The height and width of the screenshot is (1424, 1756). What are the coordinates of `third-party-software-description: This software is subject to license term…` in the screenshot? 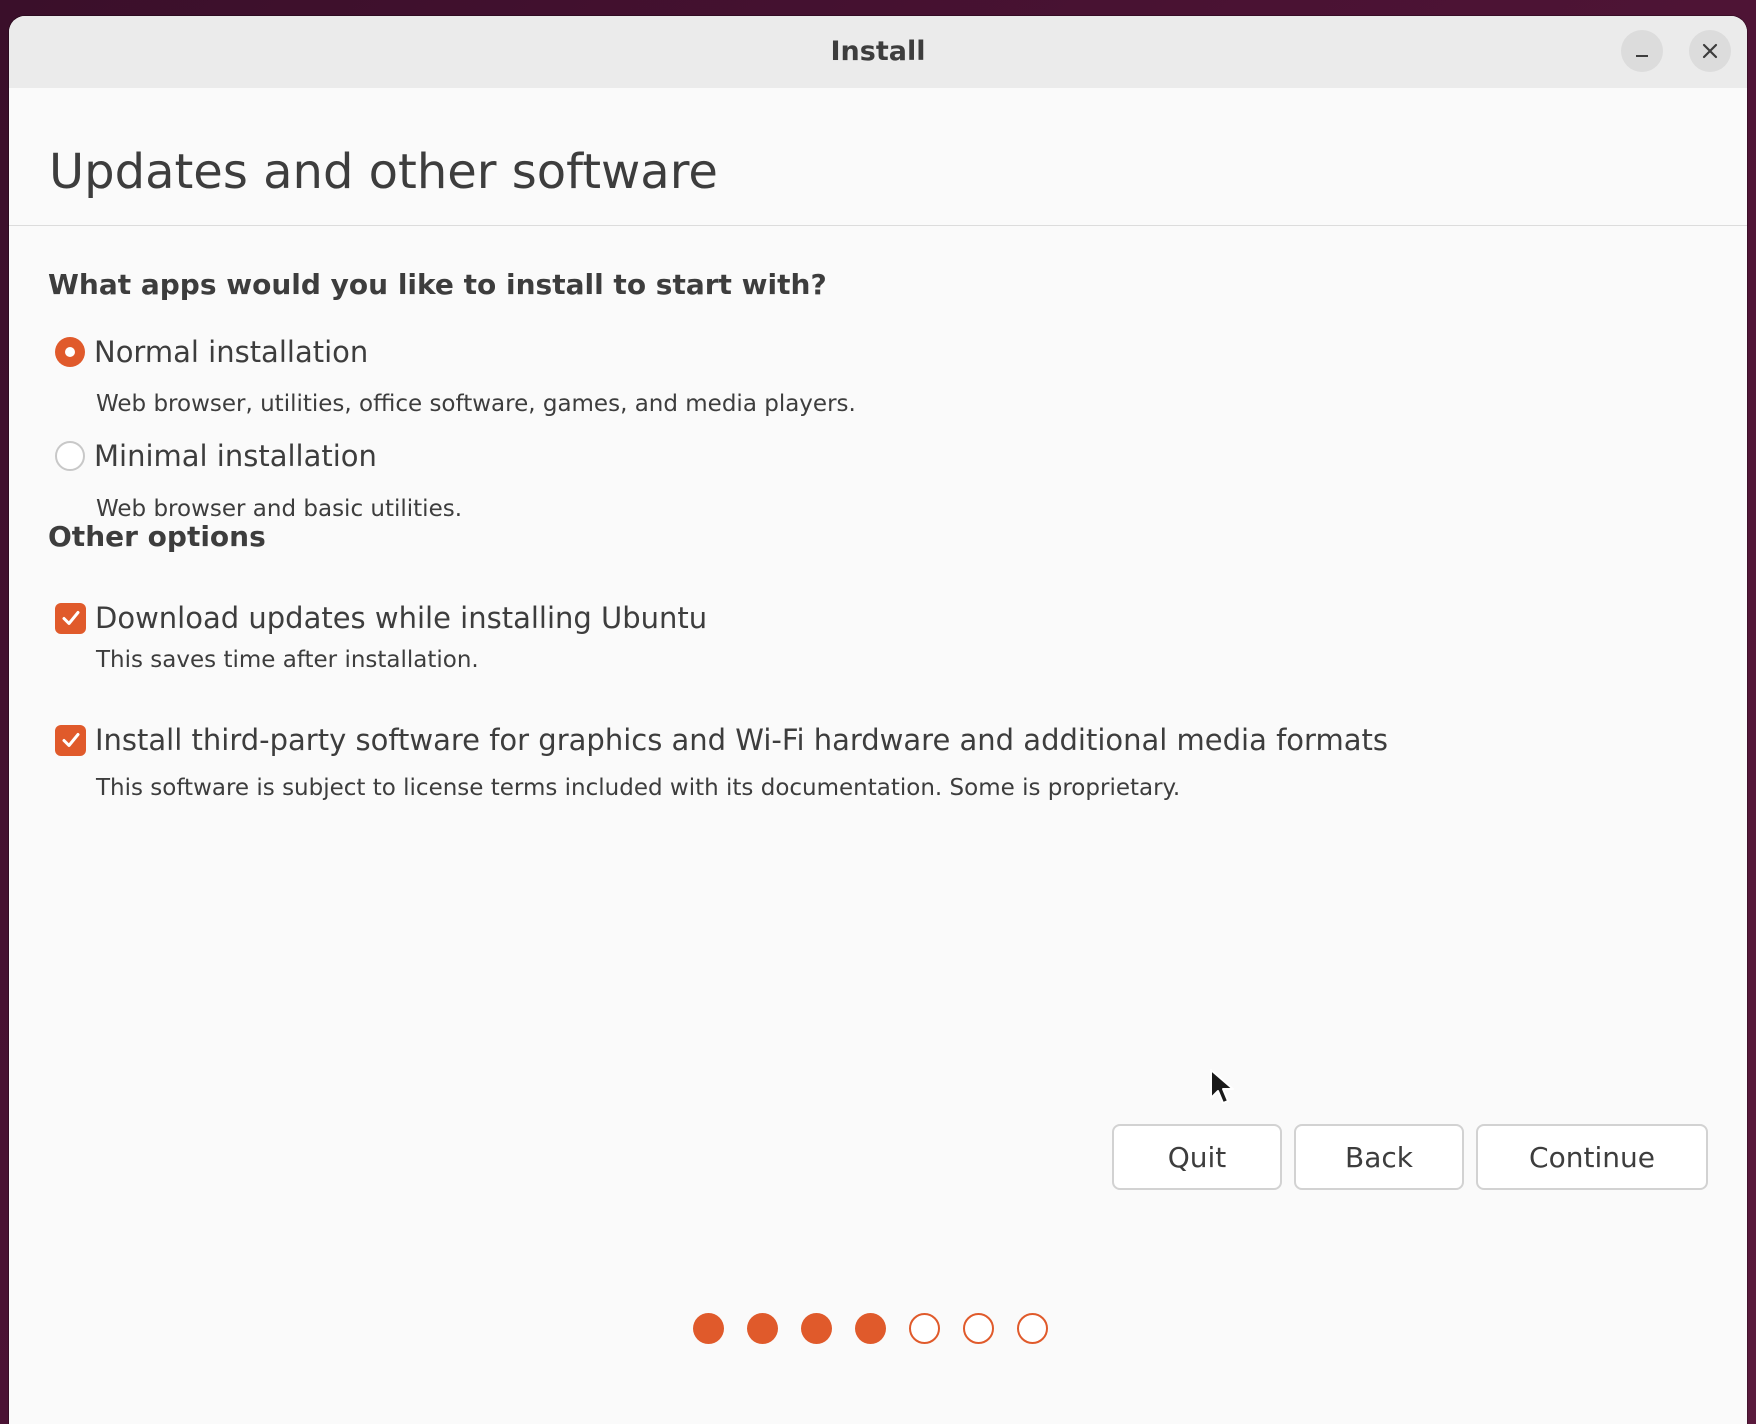 It's located at (638, 788).